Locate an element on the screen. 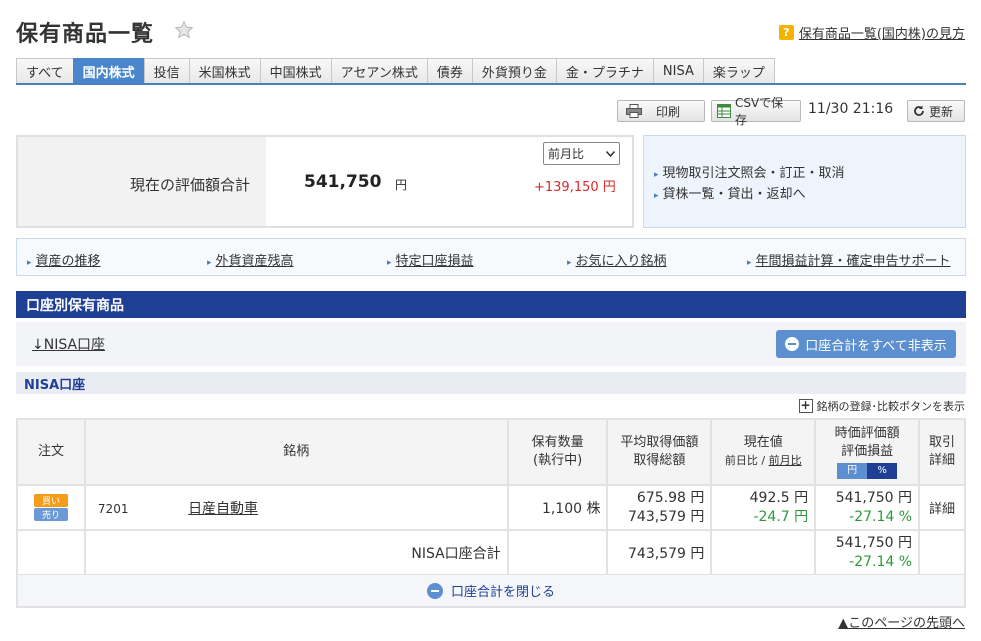 The width and height of the screenshot is (981, 641). toggle-percent-button: % is located at coordinates (882, 471).